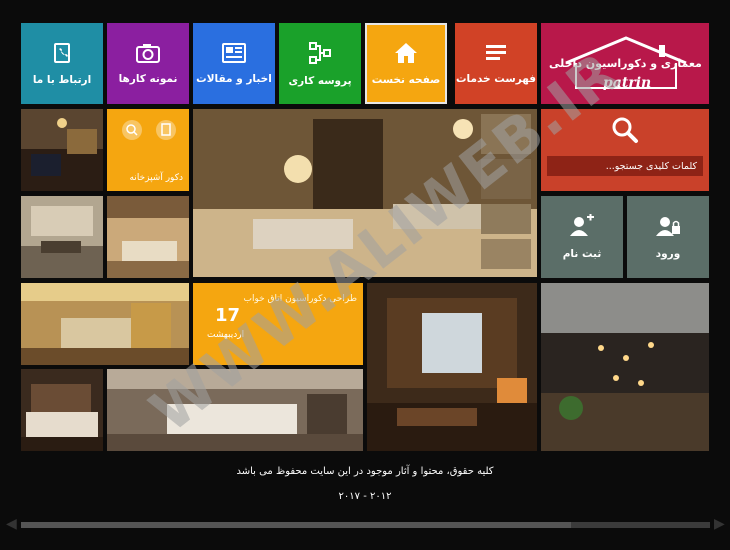  Describe the element at coordinates (320, 53) in the screenshot. I see `flowchart-icon` at that location.